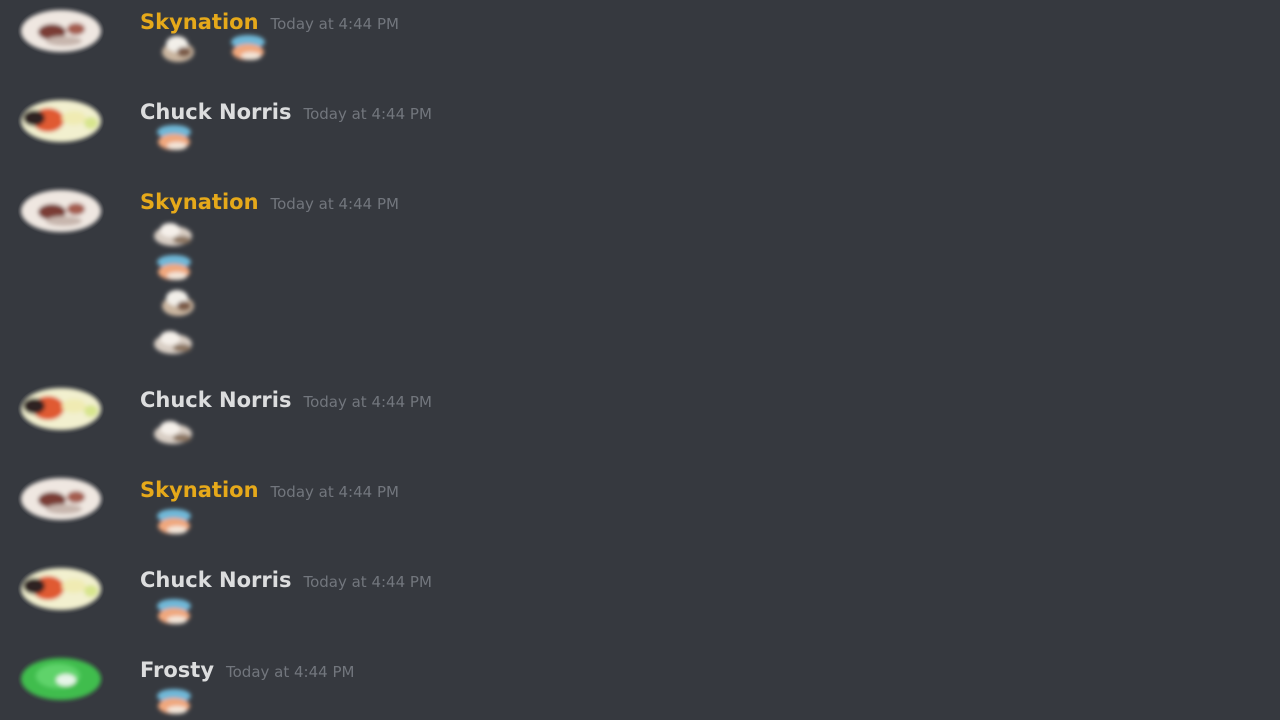 The height and width of the screenshot is (720, 1280). What do you see at coordinates (61, 679) in the screenshot?
I see `green-avatar` at bounding box center [61, 679].